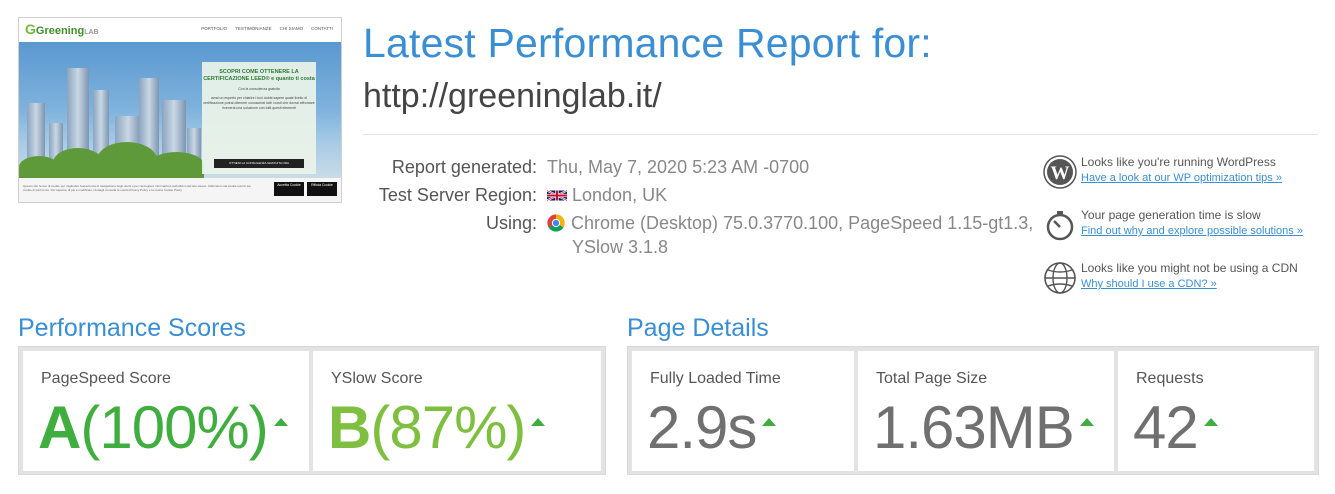  What do you see at coordinates (457, 195) in the screenshot?
I see `region-label: Test Server Region:` at bounding box center [457, 195].